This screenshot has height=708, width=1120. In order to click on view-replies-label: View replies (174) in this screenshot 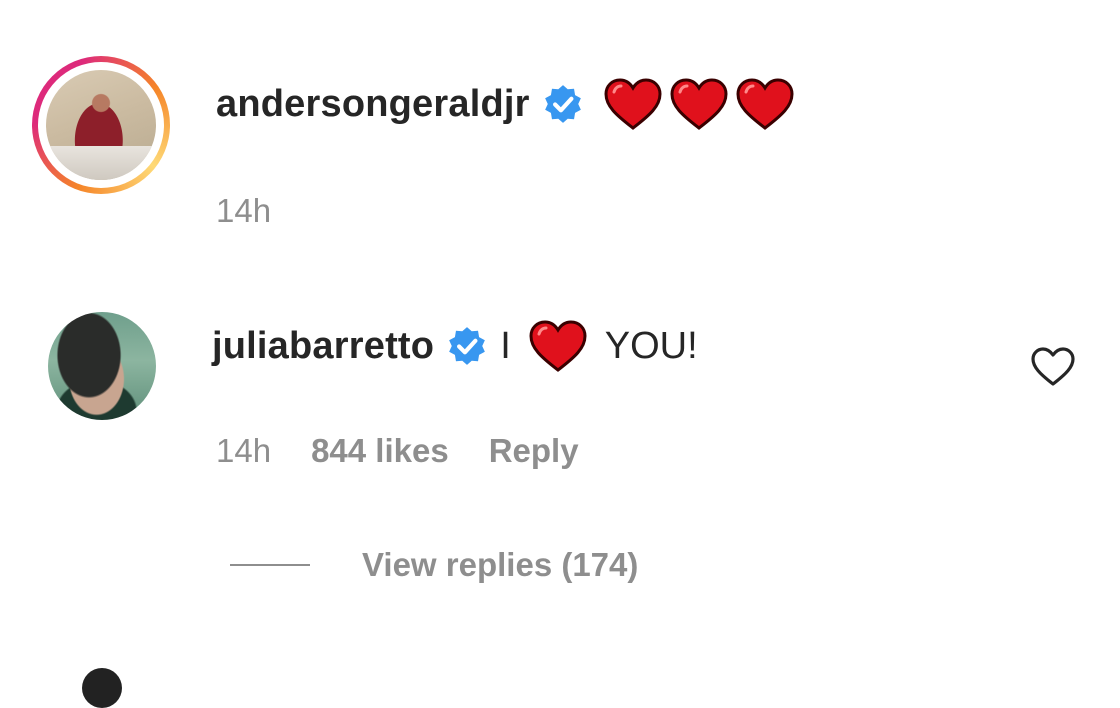, I will do `click(500, 565)`.